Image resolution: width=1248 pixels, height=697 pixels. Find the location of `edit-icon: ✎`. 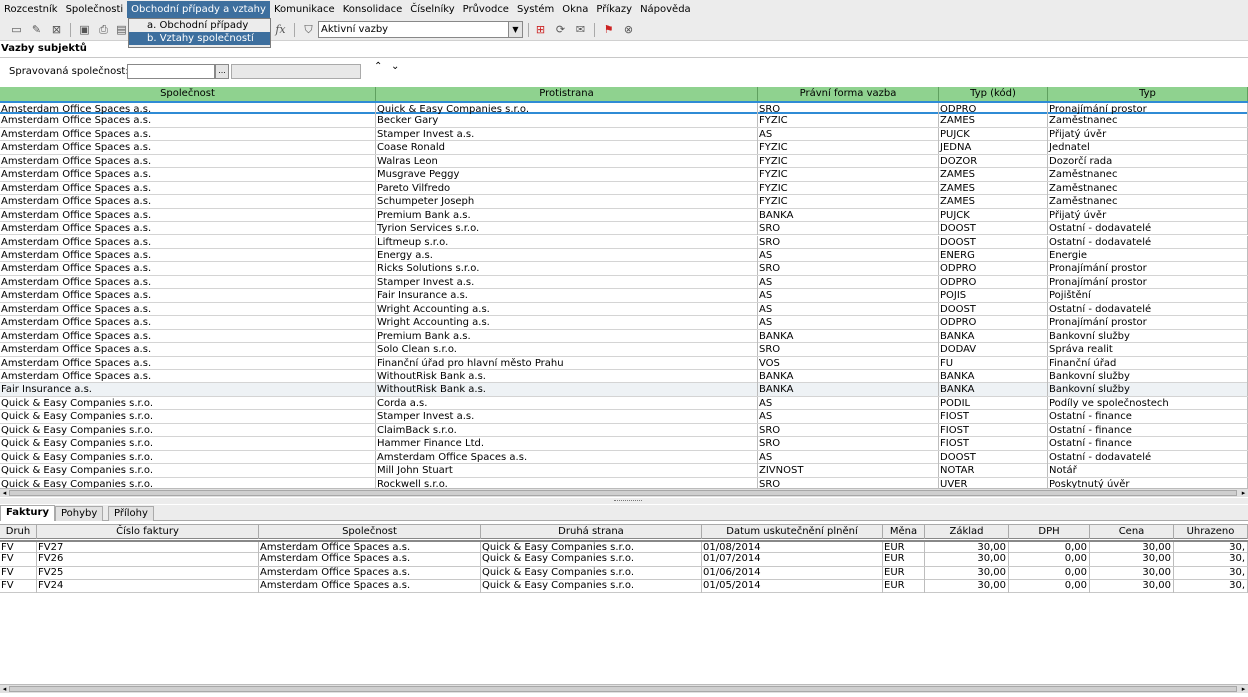

edit-icon: ✎ is located at coordinates (36, 29).